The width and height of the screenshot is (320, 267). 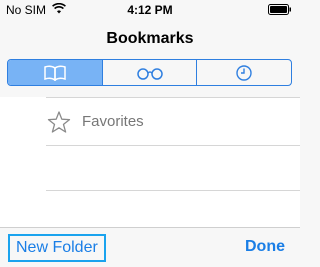 What do you see at coordinates (57, 248) in the screenshot?
I see `new-folder-button: New Folder` at bounding box center [57, 248].